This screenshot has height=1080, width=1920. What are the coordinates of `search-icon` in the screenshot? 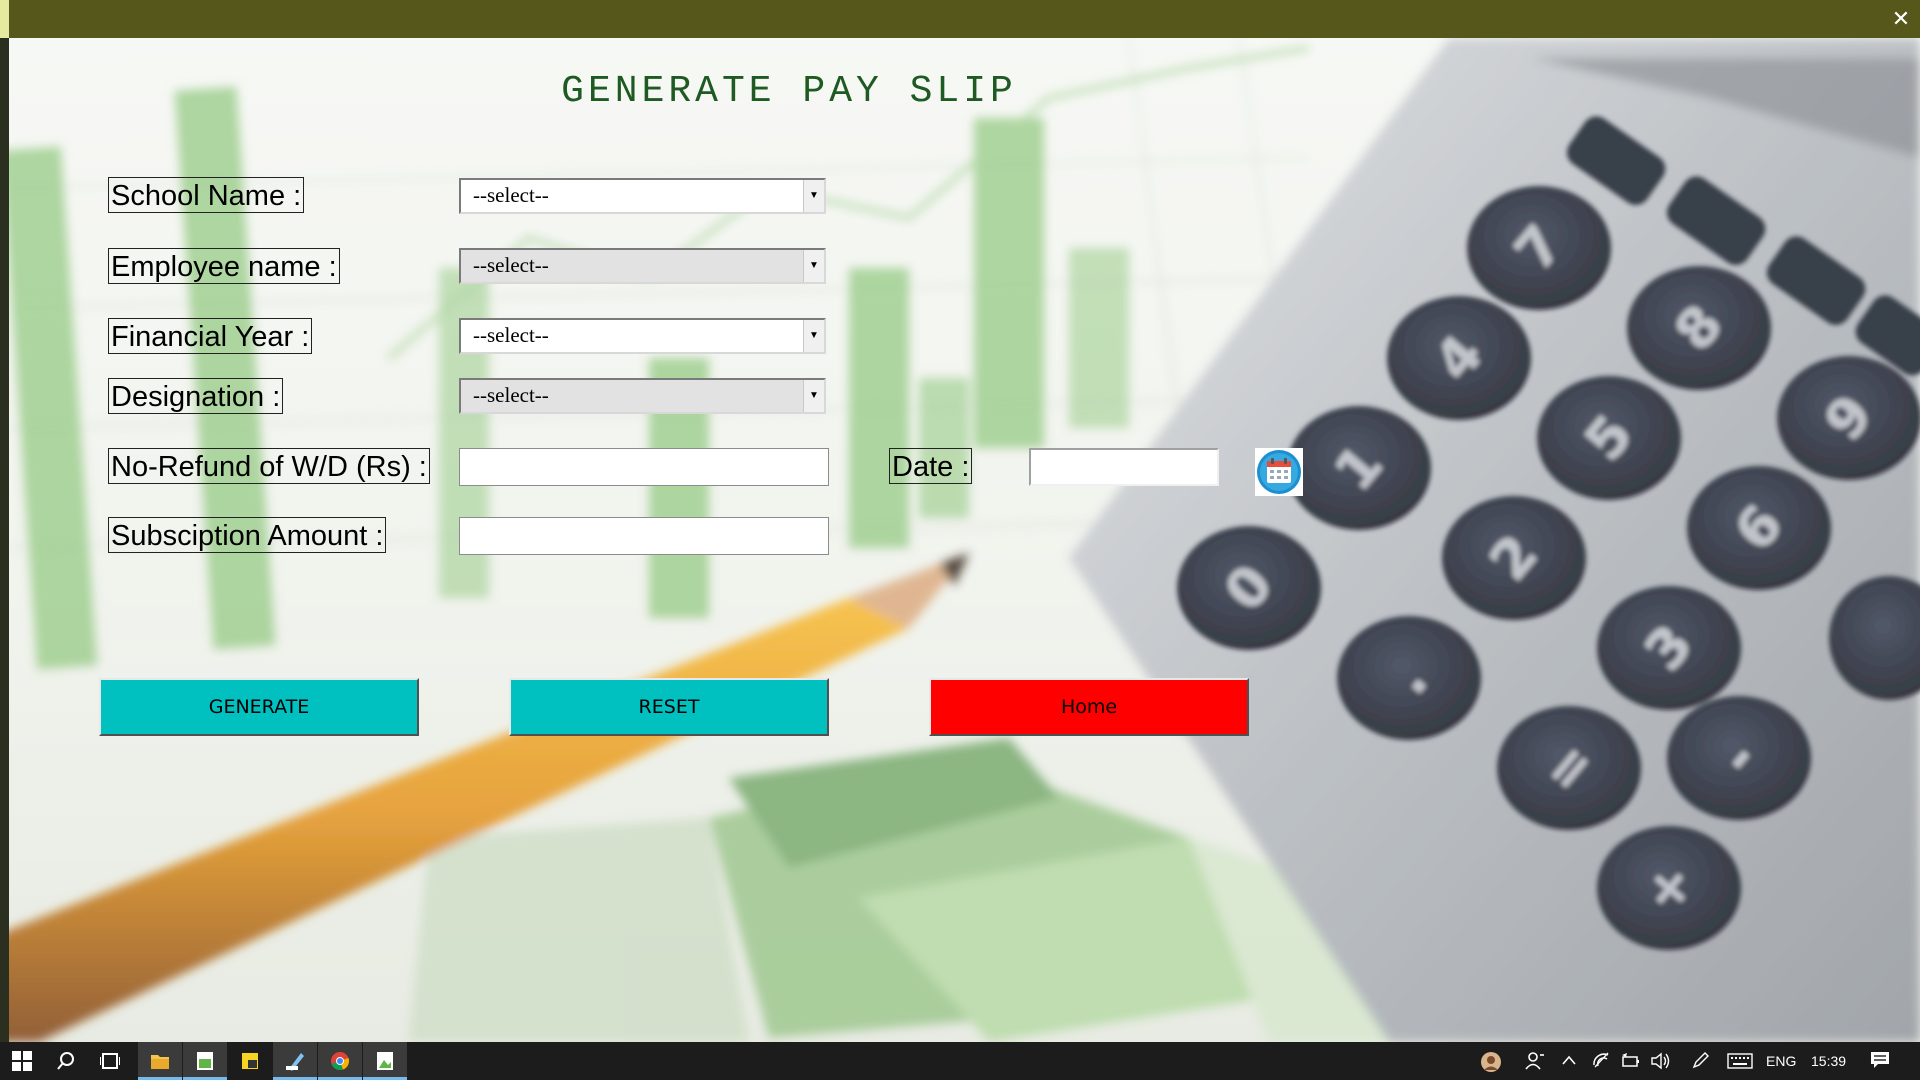 It's located at (65, 1061).